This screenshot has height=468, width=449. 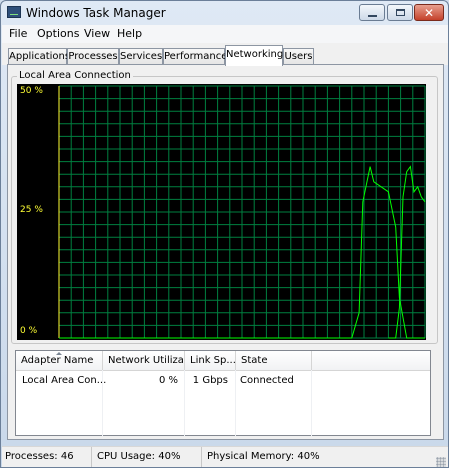 What do you see at coordinates (96, 13) in the screenshot?
I see `window-title: Windows Task Manager` at bounding box center [96, 13].